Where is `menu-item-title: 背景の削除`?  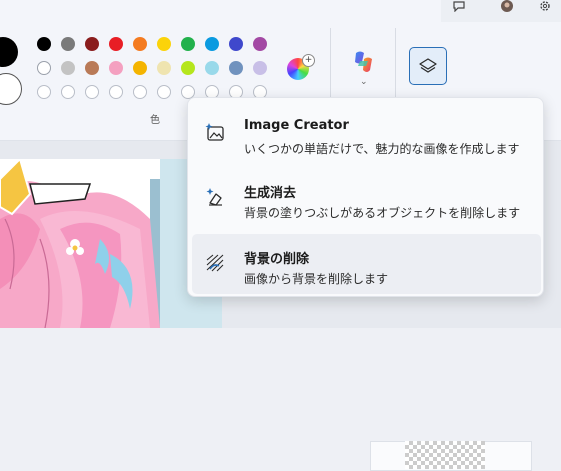 menu-item-title: 背景の削除 is located at coordinates (277, 259).